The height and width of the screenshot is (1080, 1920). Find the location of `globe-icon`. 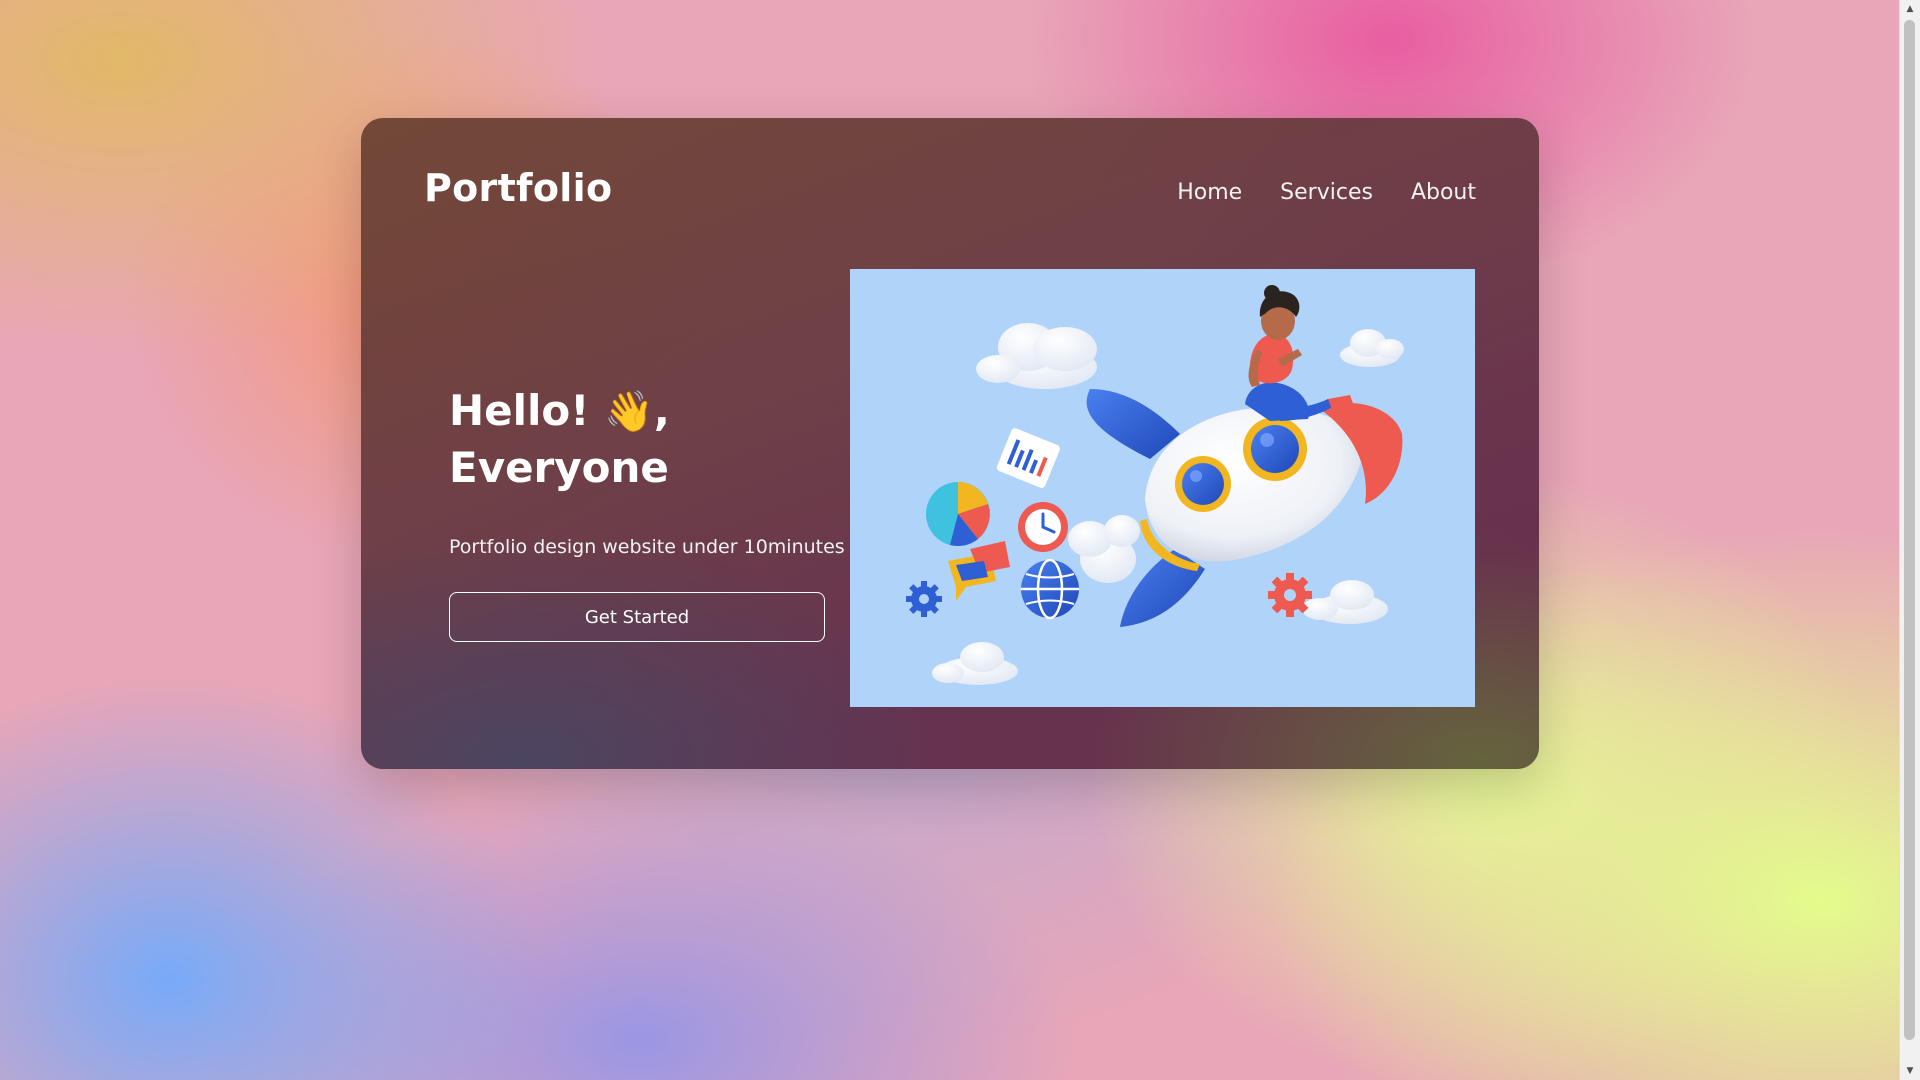

globe-icon is located at coordinates (1050, 589).